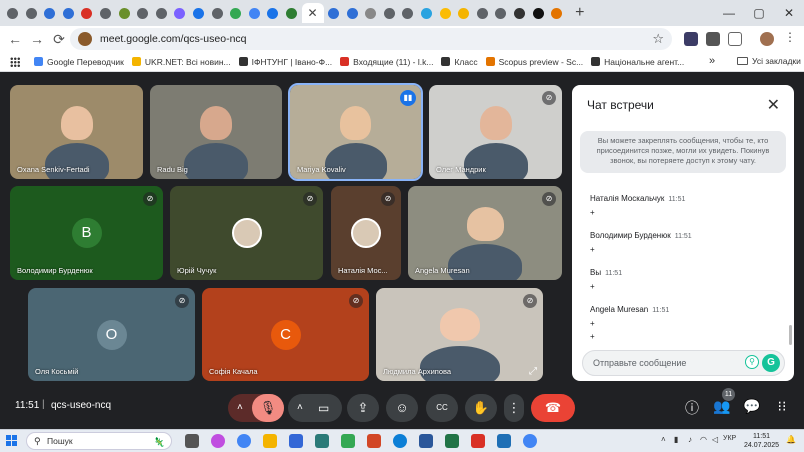 The height and width of the screenshot is (452, 804). I want to click on tray-overflow-icon: ˄, so click(663, 439).